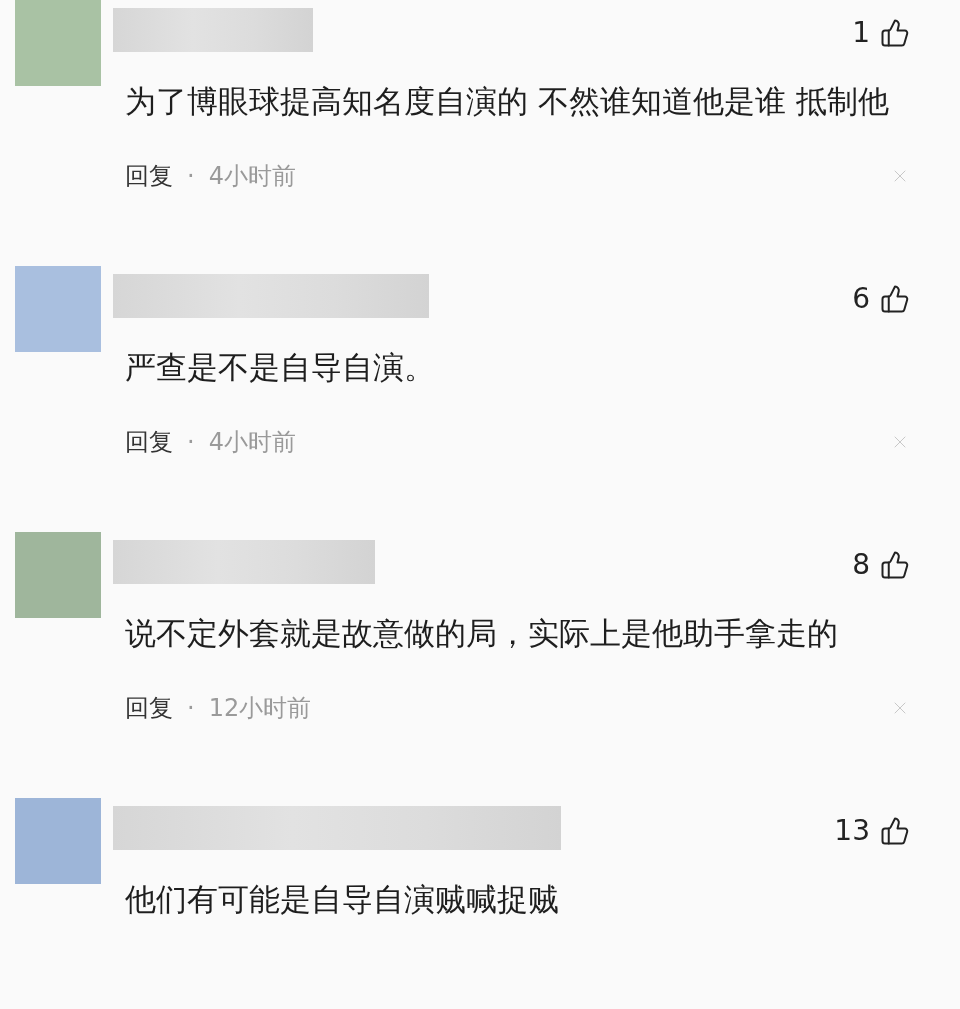 Image resolution: width=960 pixels, height=1009 pixels. Describe the element at coordinates (481, 633) in the screenshot. I see `comment-text: 说不定外套就是故意做的局，实际上是他助手拿走的` at that location.